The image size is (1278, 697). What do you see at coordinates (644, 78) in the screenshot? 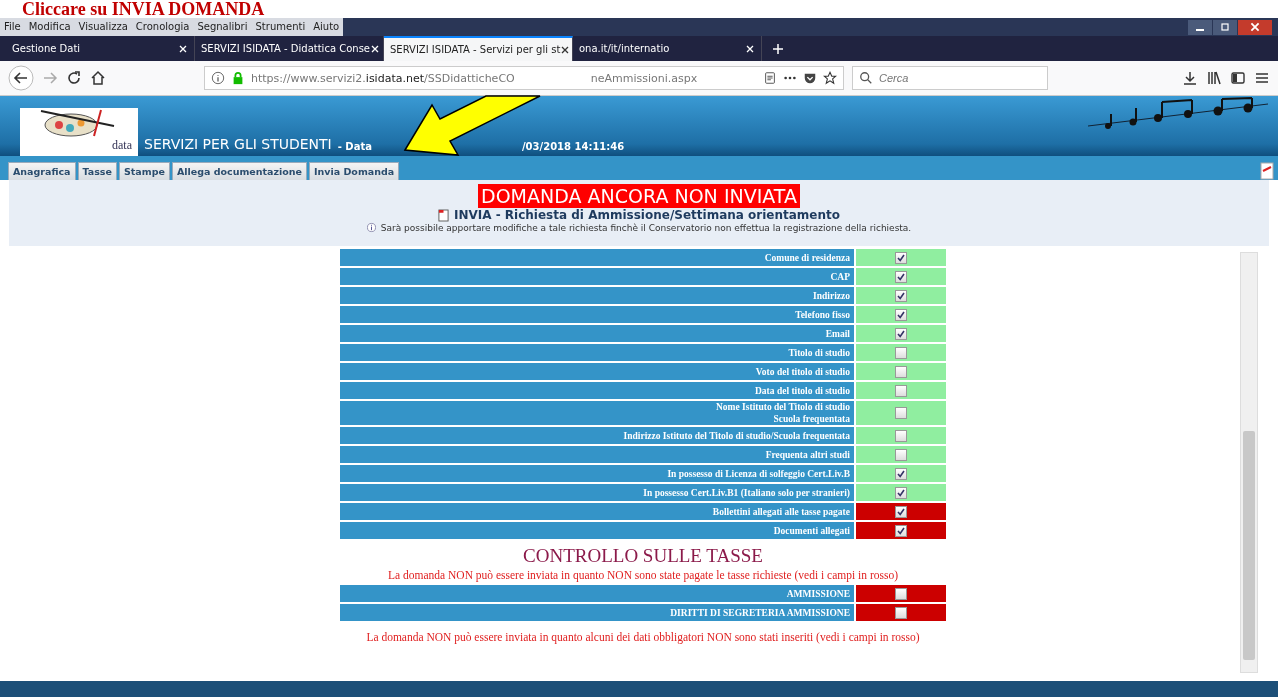
I see `url-text: neAmmissioni.aspx` at bounding box center [644, 78].